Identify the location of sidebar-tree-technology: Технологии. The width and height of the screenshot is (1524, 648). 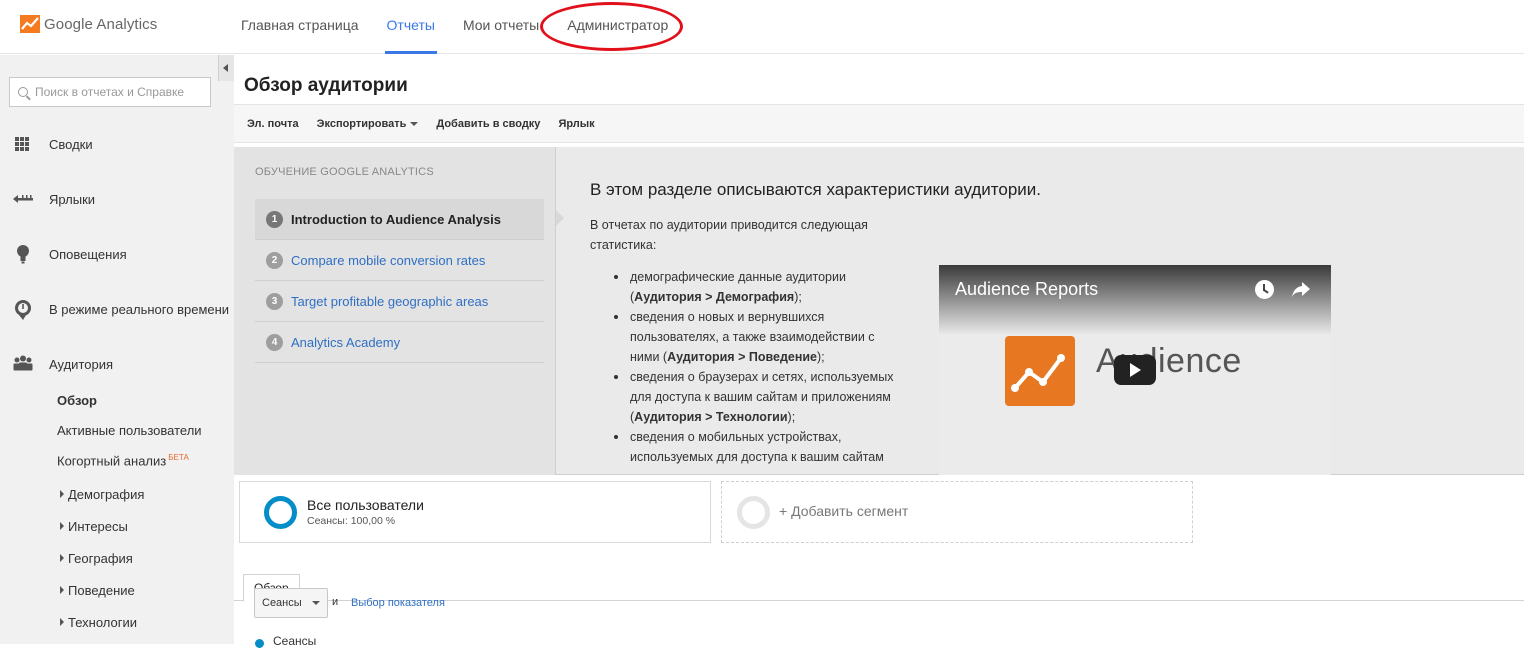
(98, 622).